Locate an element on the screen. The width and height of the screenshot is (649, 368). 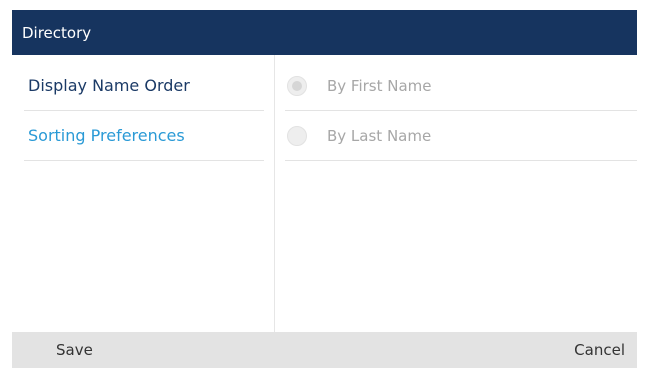
menu-item-label: Display Name Order is located at coordinates (109, 85).